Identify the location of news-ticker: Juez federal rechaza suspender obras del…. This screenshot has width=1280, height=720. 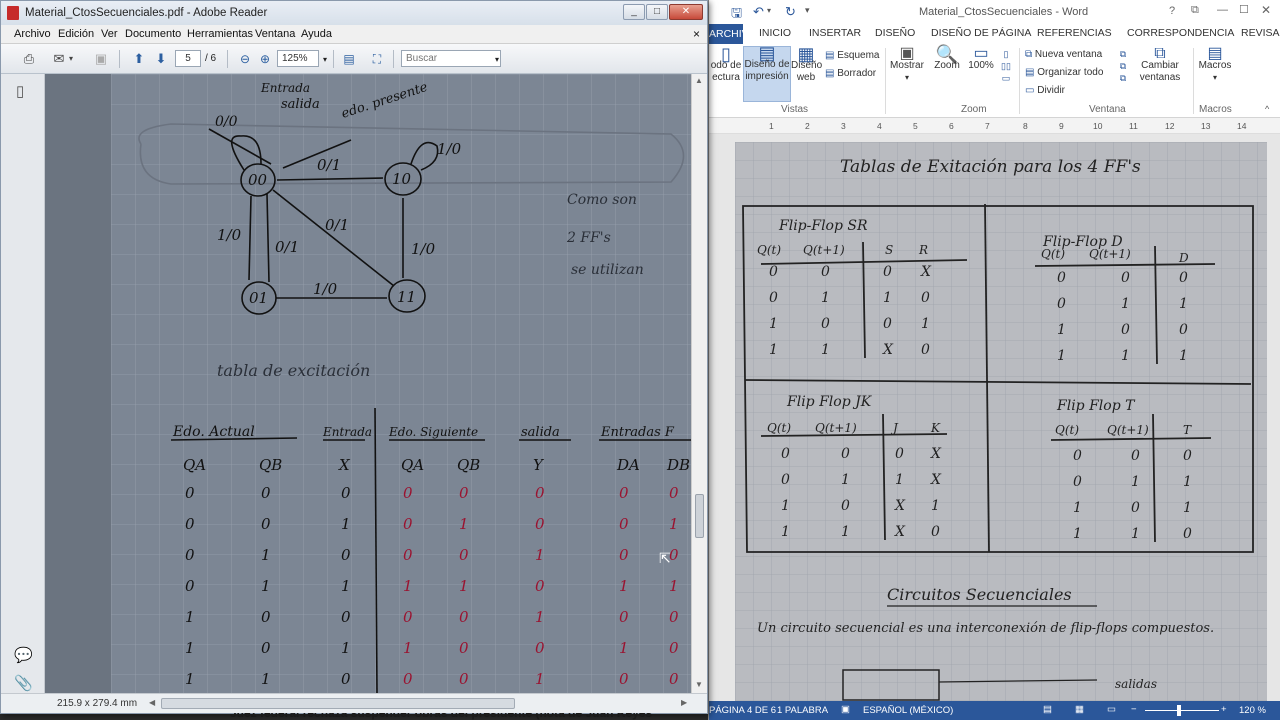
(640, 716).